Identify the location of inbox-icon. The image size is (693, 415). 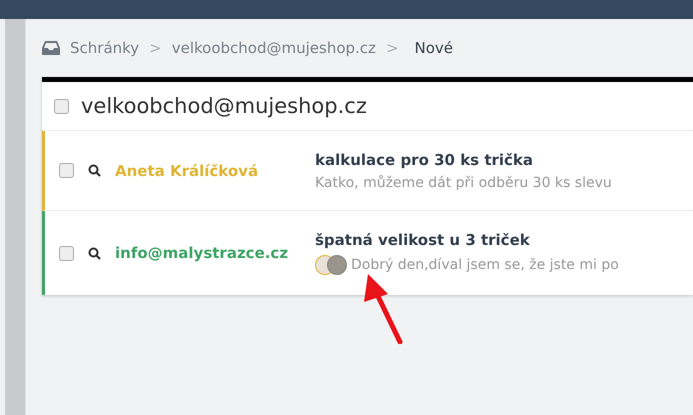
(51, 48).